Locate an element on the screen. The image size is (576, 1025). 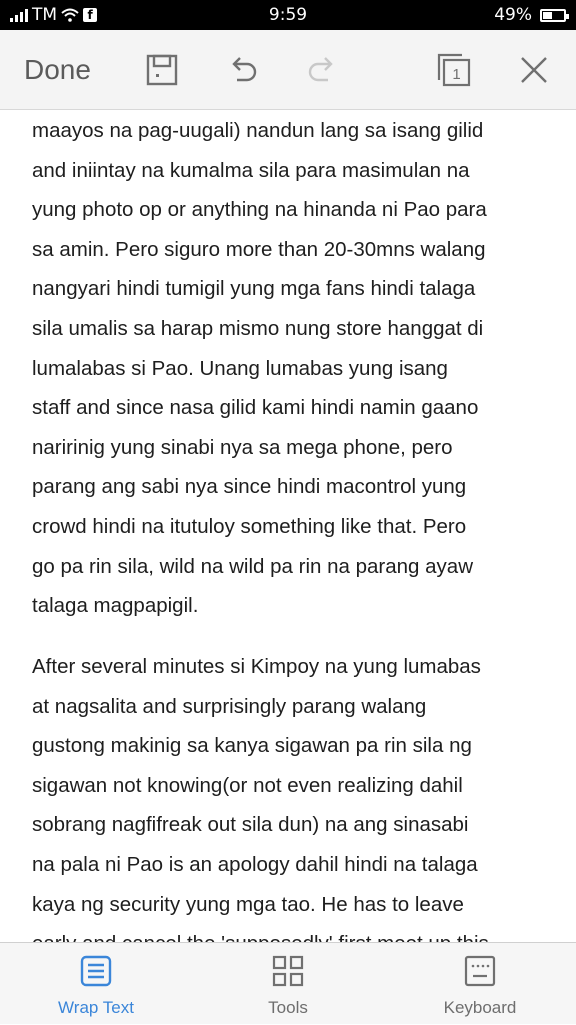
undo-icon is located at coordinates (243, 70).